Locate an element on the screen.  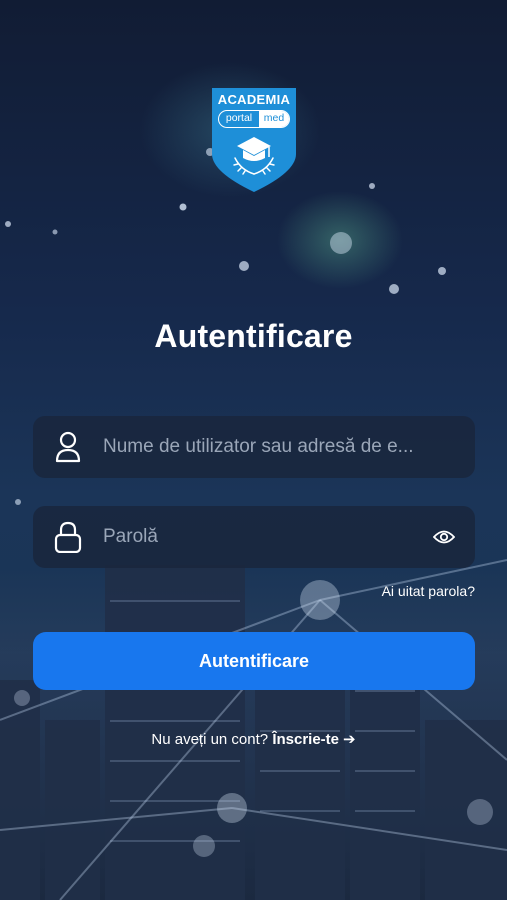
login-button: Autentificare is located at coordinates (254, 661).